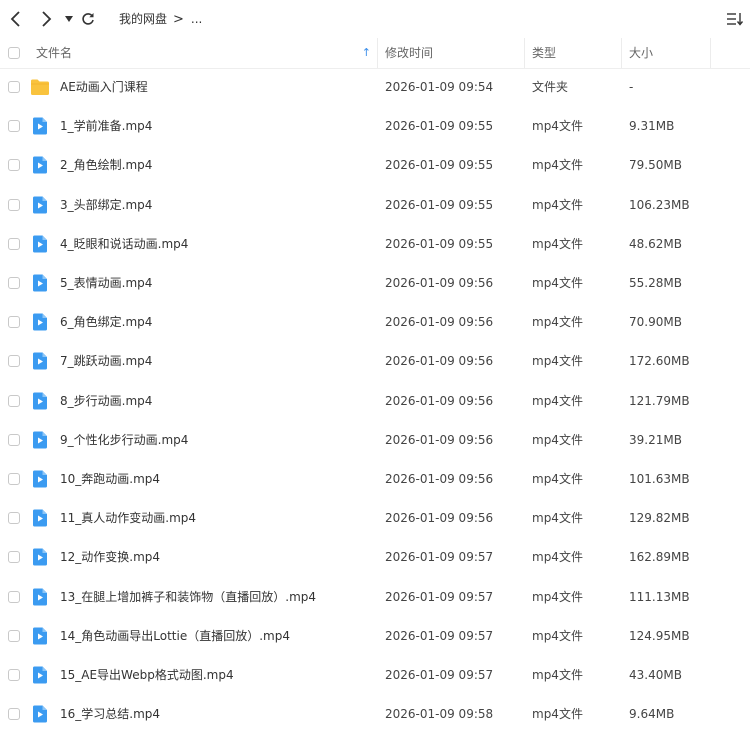  I want to click on file-name: 2_角色绘制.mp4, so click(106, 165).